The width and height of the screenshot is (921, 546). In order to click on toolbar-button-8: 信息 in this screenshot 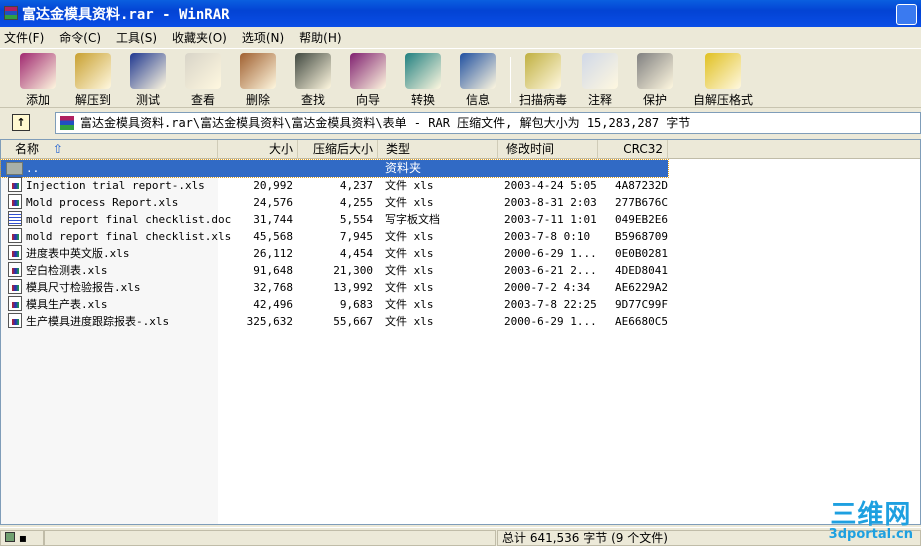, I will do `click(478, 80)`.